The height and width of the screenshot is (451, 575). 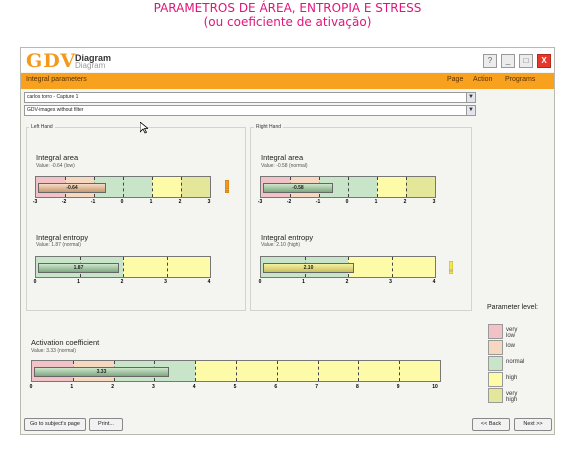 I want to click on right-area-axis: -3 -2 -1 0 1 2 3, so click(x=346, y=202).